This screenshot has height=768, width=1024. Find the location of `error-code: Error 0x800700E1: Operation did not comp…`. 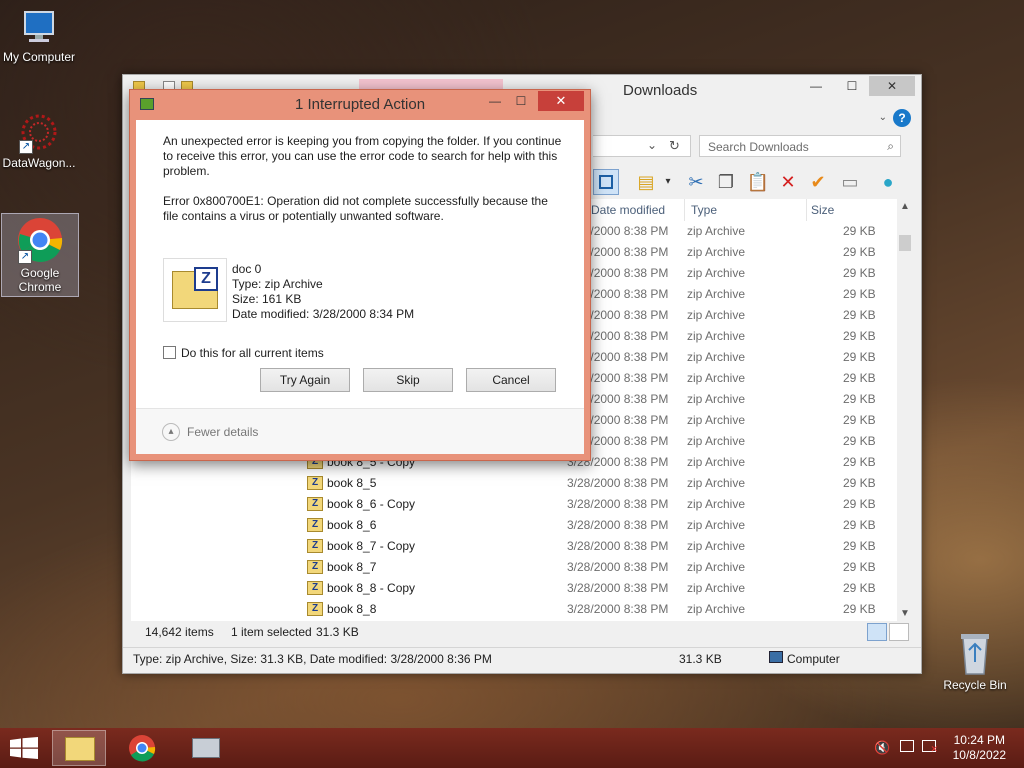

error-code: Error 0x800700E1: Operation did not comp… is located at coordinates (355, 208).